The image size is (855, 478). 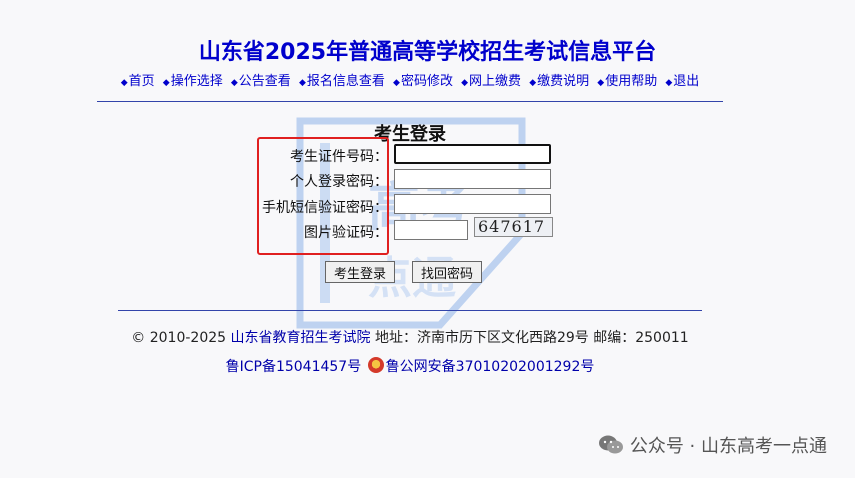 I want to click on nav-item-notices: ◆公告查看, so click(x=261, y=81).